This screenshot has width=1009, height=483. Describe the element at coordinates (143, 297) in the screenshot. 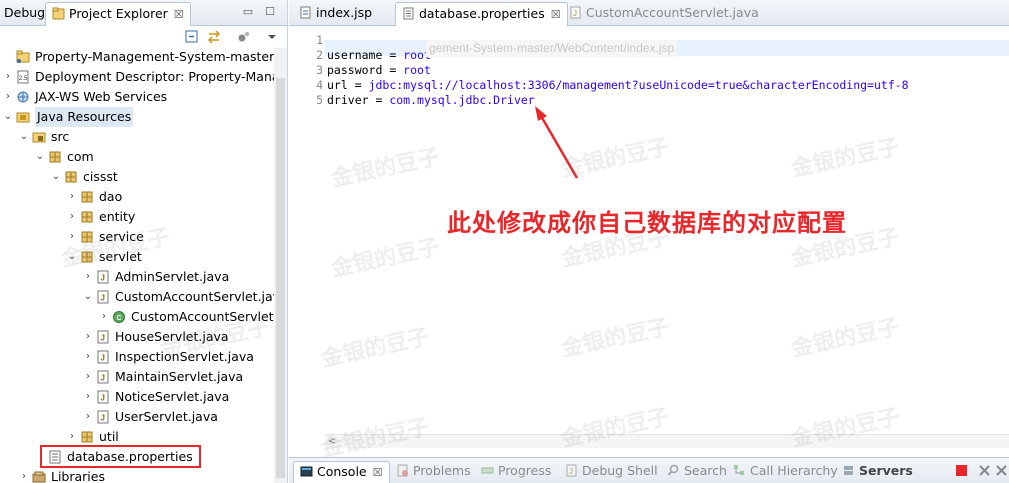

I see `tree-item-customaccountservlet-java: ⌄ J CustomAccountServlet.java` at that location.